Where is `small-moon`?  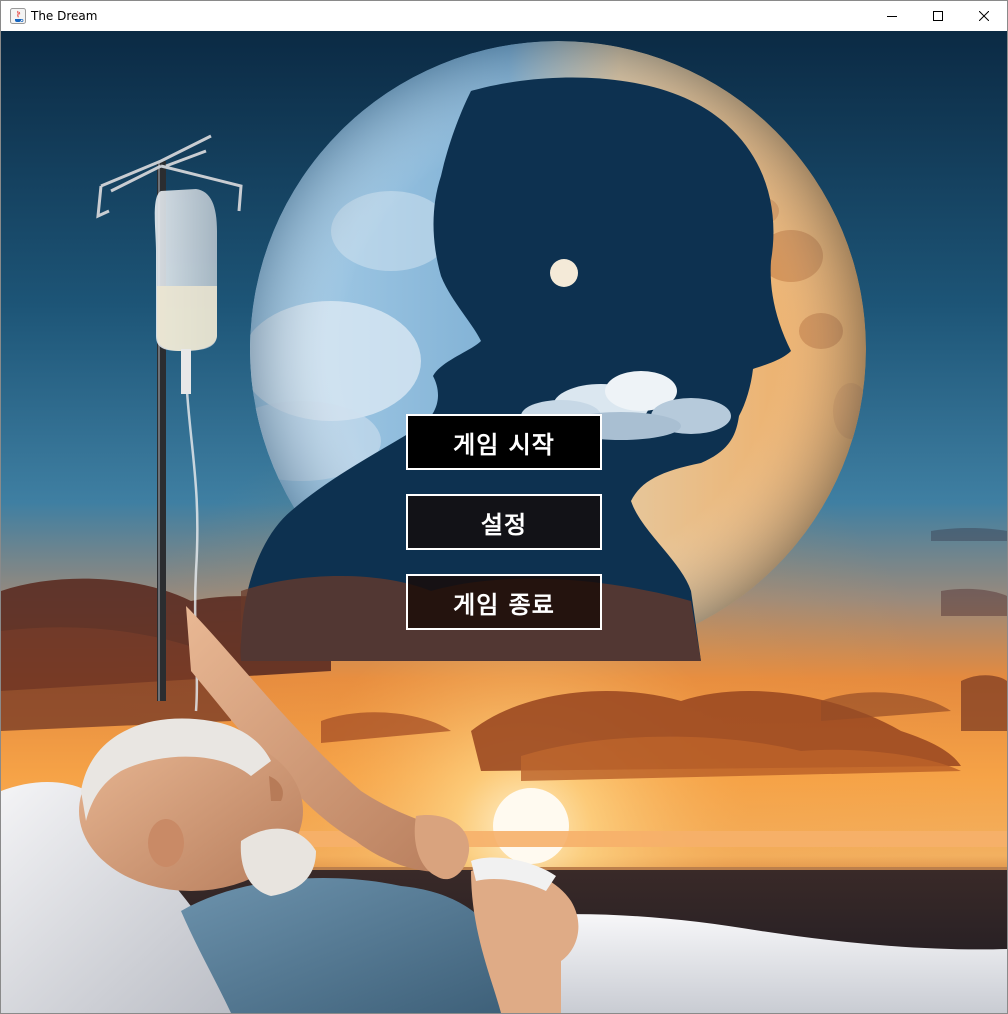
small-moon is located at coordinates (564, 273).